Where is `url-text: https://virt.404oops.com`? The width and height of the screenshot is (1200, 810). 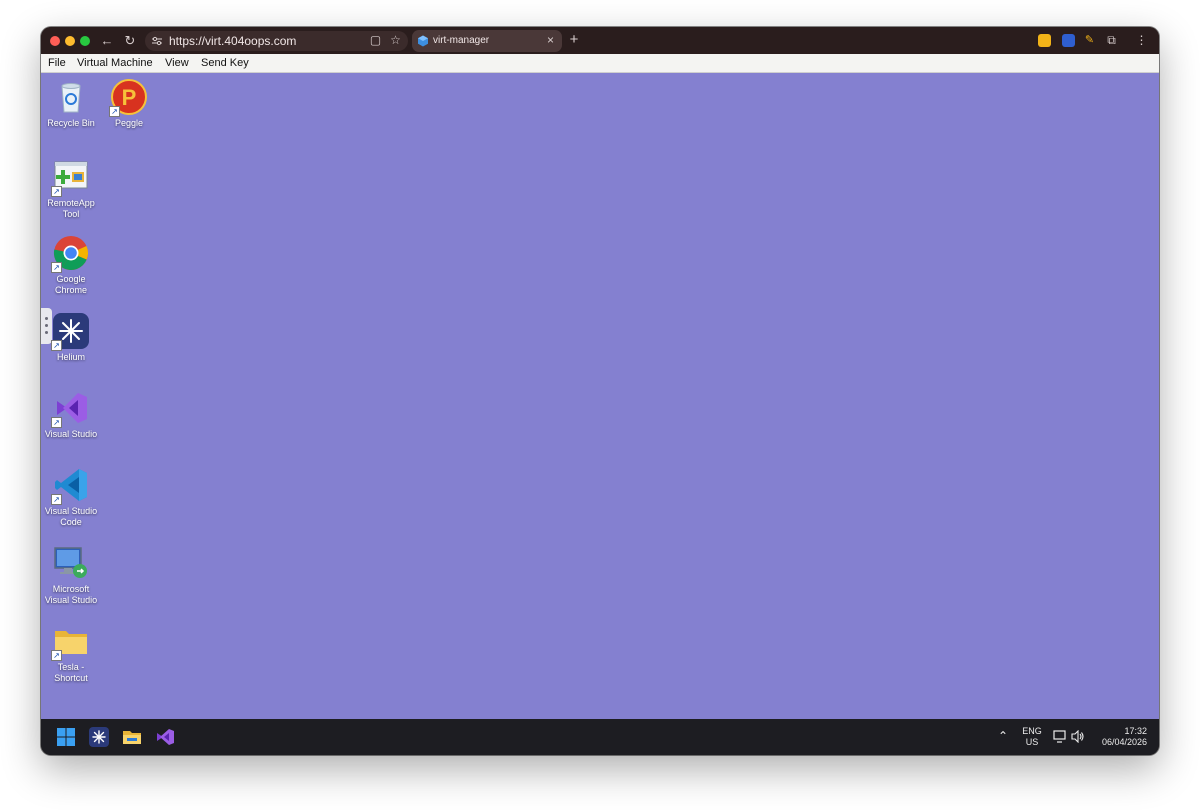
url-text: https://virt.404oops.com is located at coordinates (233, 41).